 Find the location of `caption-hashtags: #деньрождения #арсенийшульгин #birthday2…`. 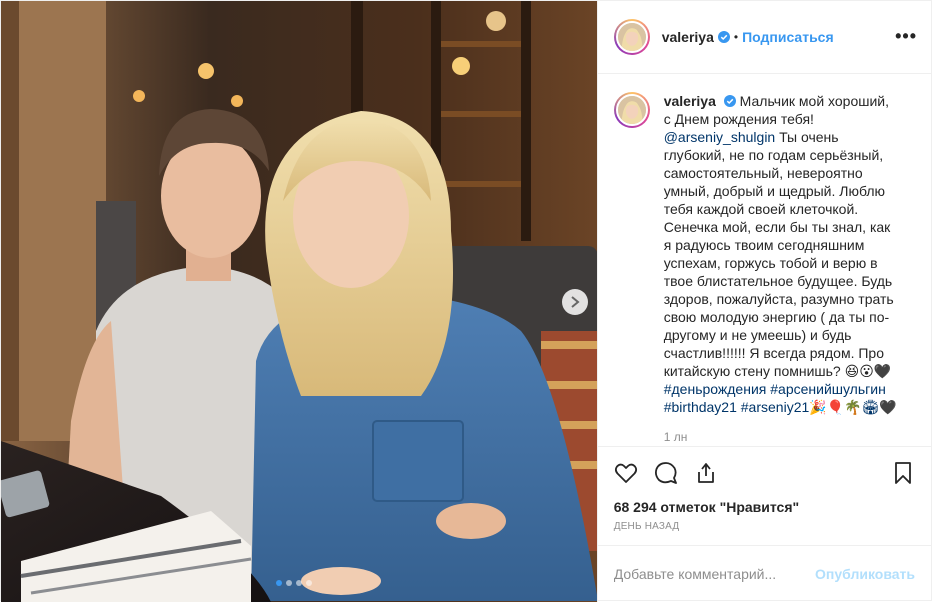

caption-hashtags: #деньрождения #арсенийшульгин #birthday2… is located at coordinates (780, 398).